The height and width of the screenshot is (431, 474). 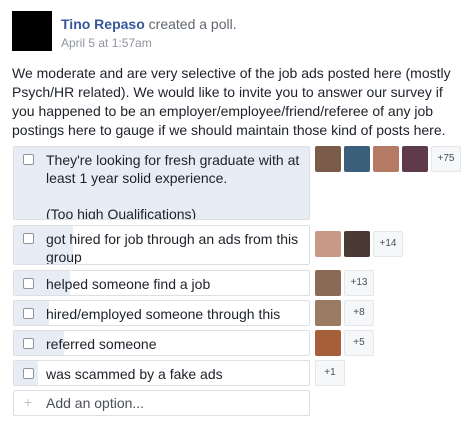 What do you see at coordinates (192, 24) in the screenshot?
I see `post-action-text: created a poll.` at bounding box center [192, 24].